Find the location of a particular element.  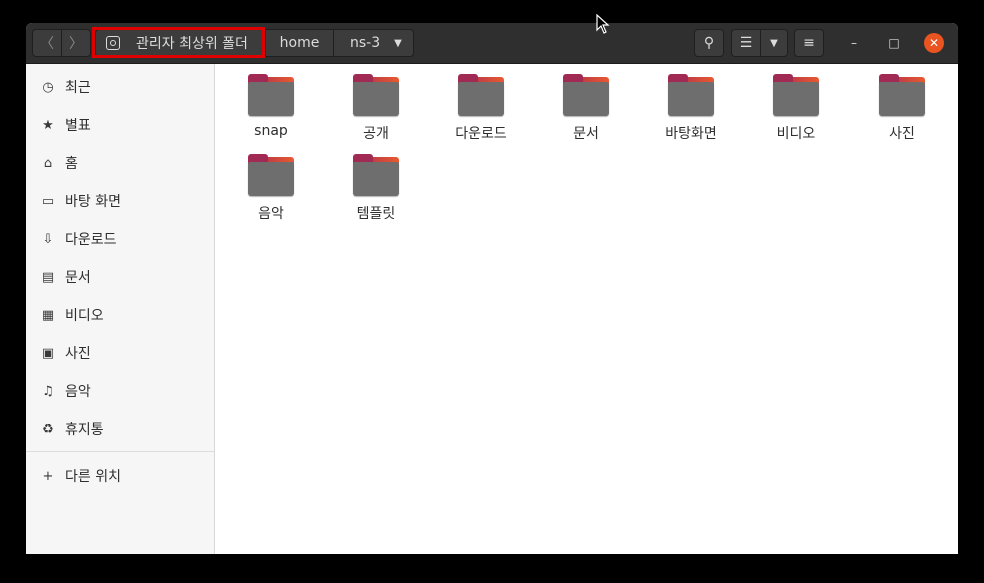

sidebar-item-label: 문서 is located at coordinates (78, 278).